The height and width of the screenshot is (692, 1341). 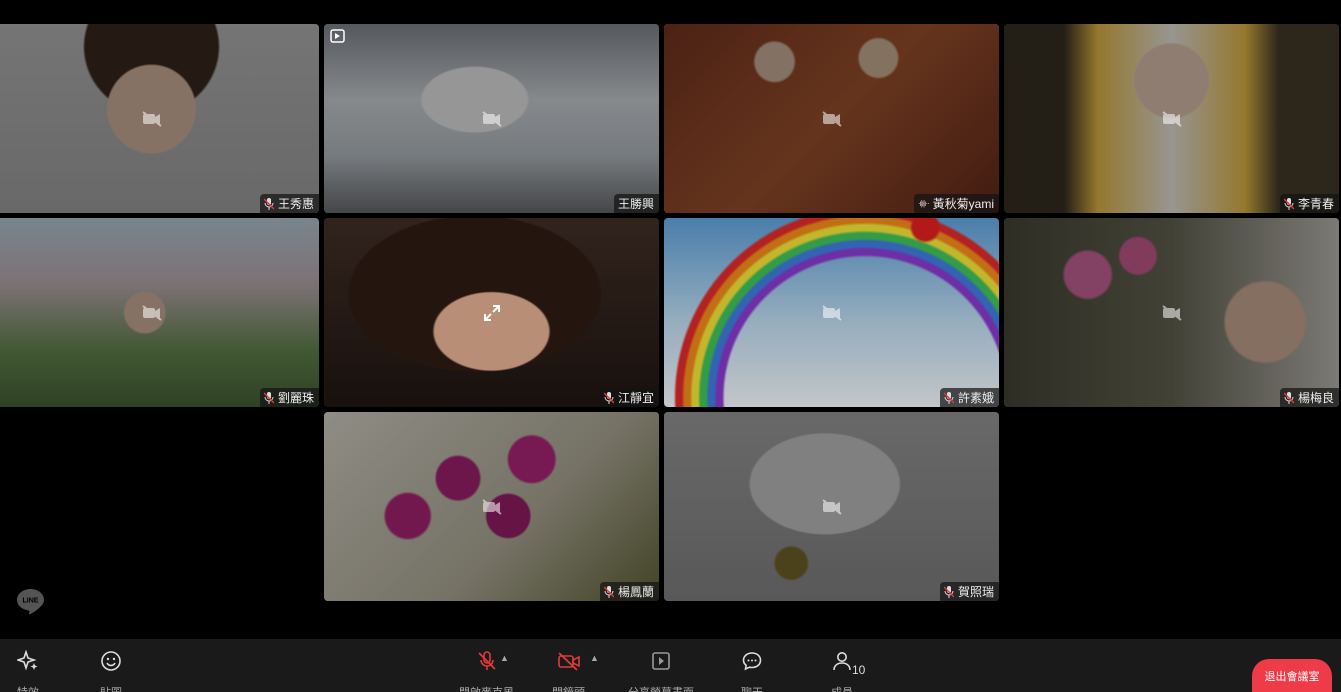 I want to click on video-tile: 楊梅良, so click(x=1171, y=312).